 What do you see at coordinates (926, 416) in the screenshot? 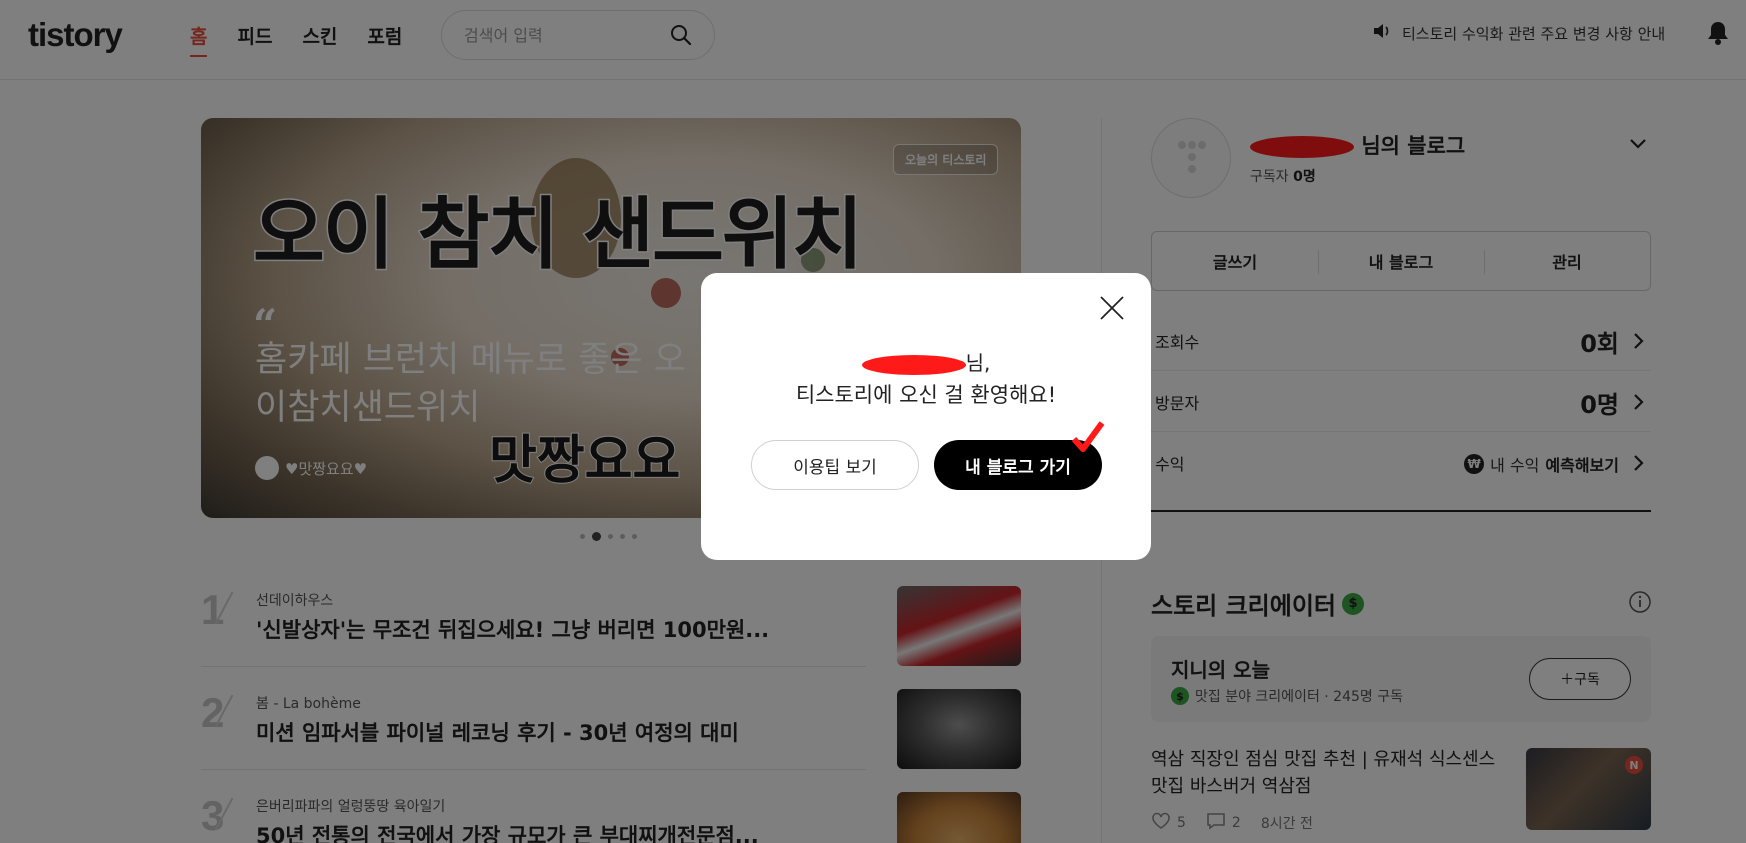
I see `welcome-modal: 님, 티스토리에 오신 걸 환영해요! 이용팁 보기 내 블로그 가기` at bounding box center [926, 416].